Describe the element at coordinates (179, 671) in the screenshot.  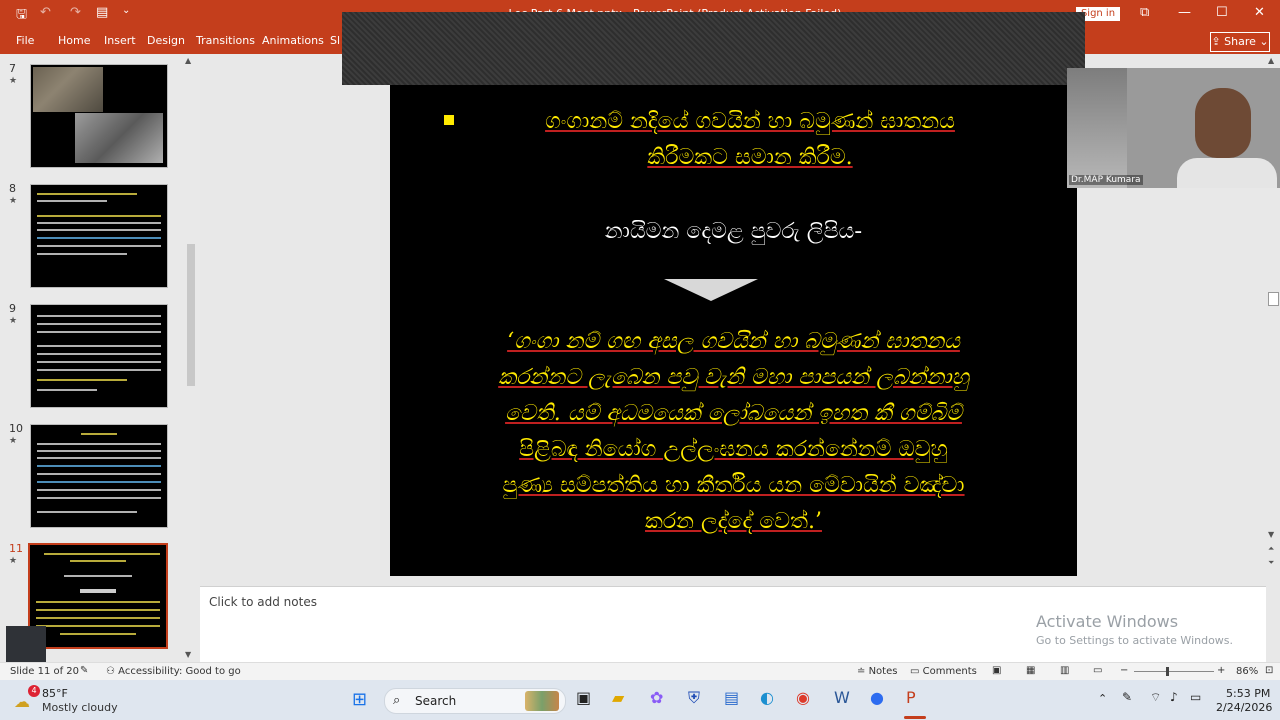
I see `accessibility-label: Accessibility: Good to go` at that location.